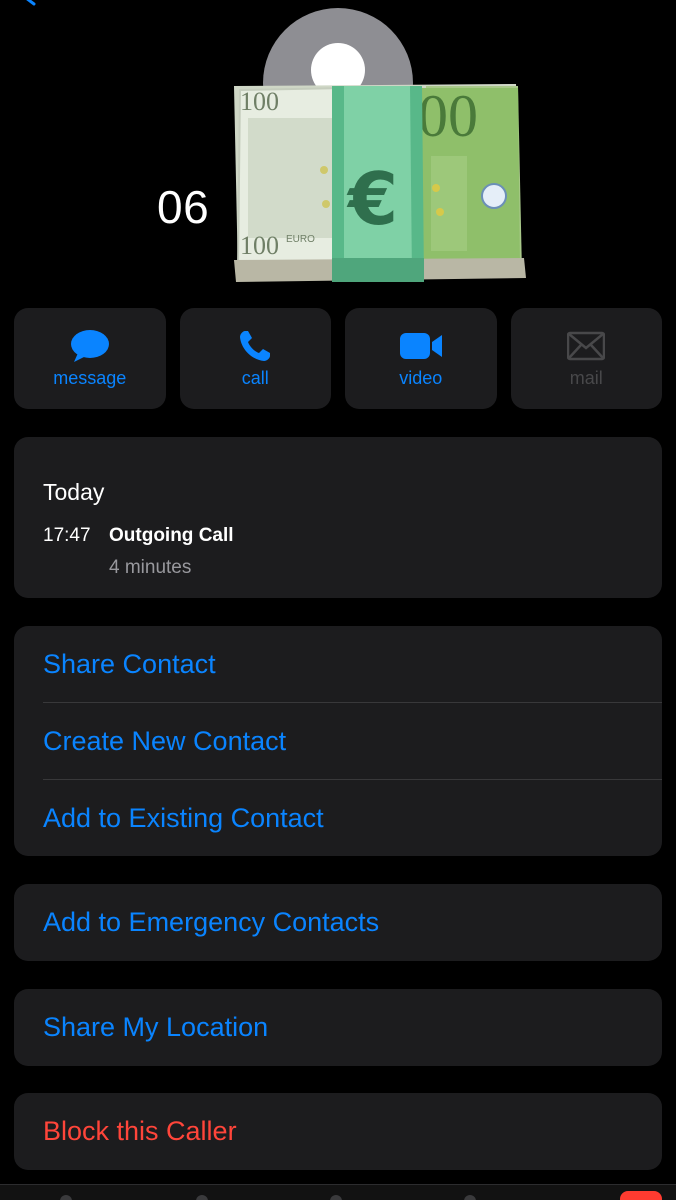 Image resolution: width=676 pixels, height=1200 pixels. I want to click on call-label: call, so click(255, 378).